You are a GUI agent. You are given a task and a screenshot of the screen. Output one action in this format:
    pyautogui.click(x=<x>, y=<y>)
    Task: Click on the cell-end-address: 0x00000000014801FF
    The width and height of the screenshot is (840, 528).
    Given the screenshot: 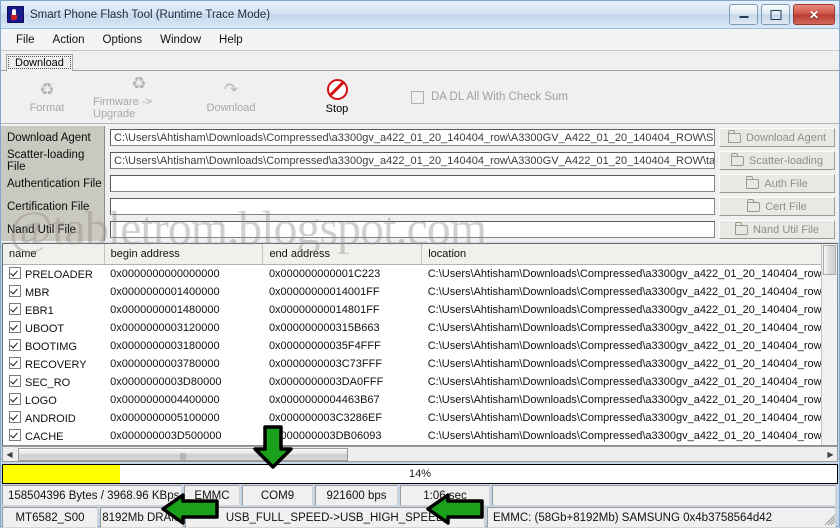 What is the action you would take?
    pyautogui.click(x=324, y=310)
    